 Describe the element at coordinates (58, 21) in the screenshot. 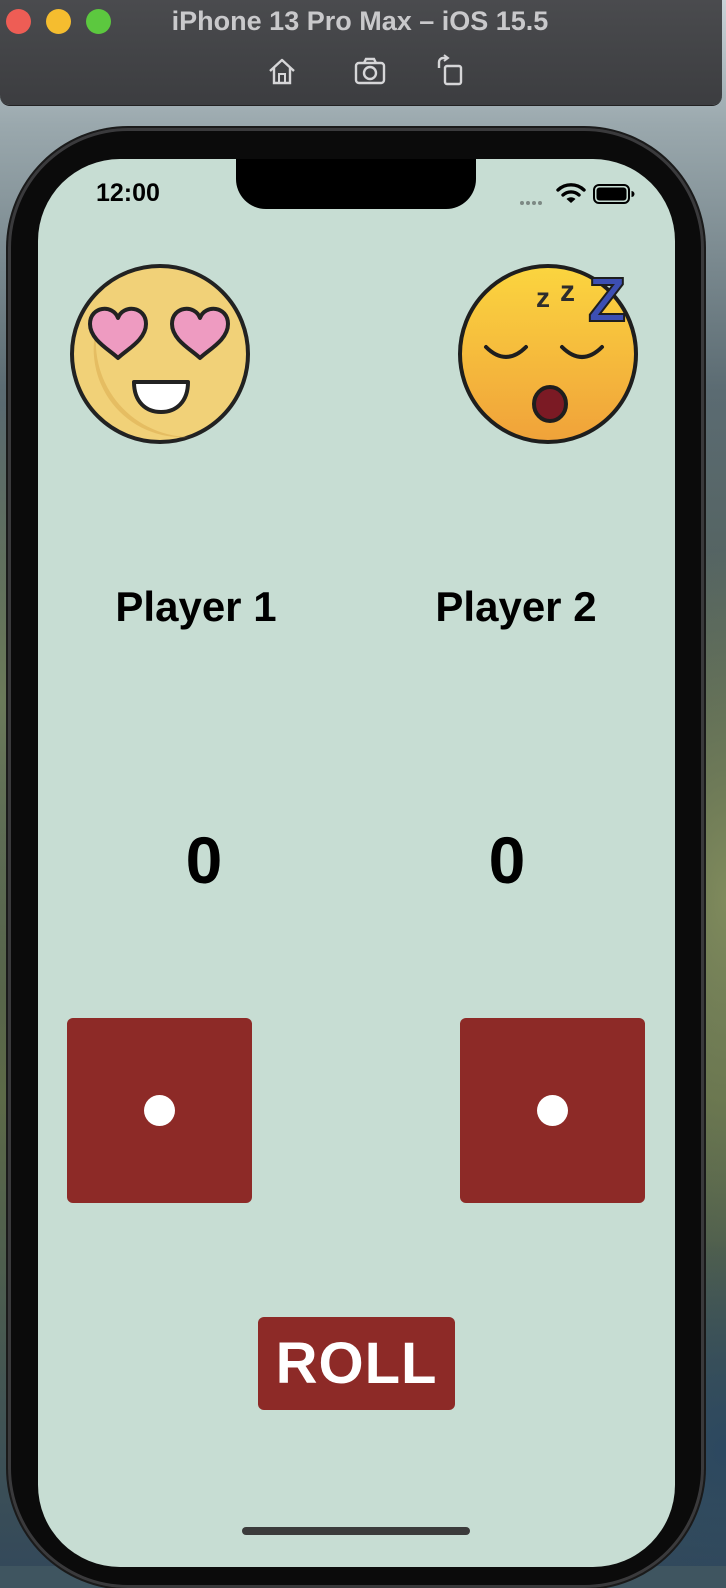

I see `minimize-window-button` at that location.